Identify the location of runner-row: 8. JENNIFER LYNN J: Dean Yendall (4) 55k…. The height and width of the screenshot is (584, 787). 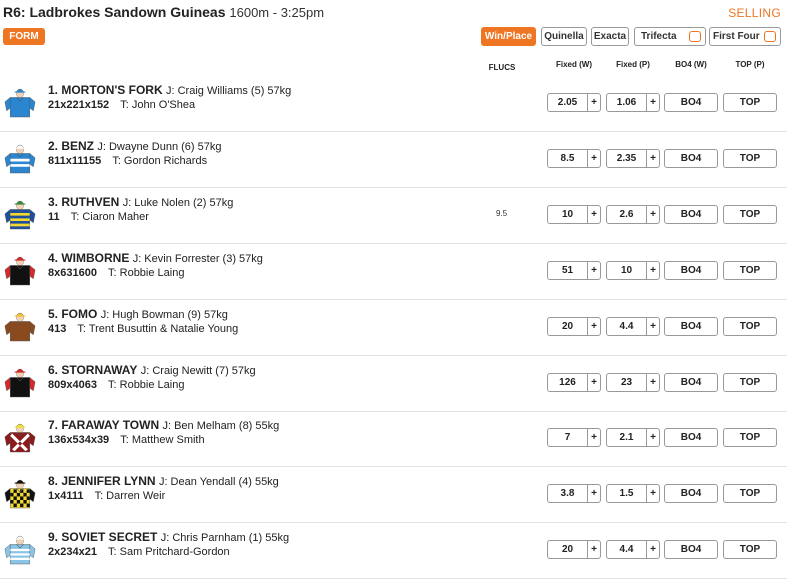
(393, 495).